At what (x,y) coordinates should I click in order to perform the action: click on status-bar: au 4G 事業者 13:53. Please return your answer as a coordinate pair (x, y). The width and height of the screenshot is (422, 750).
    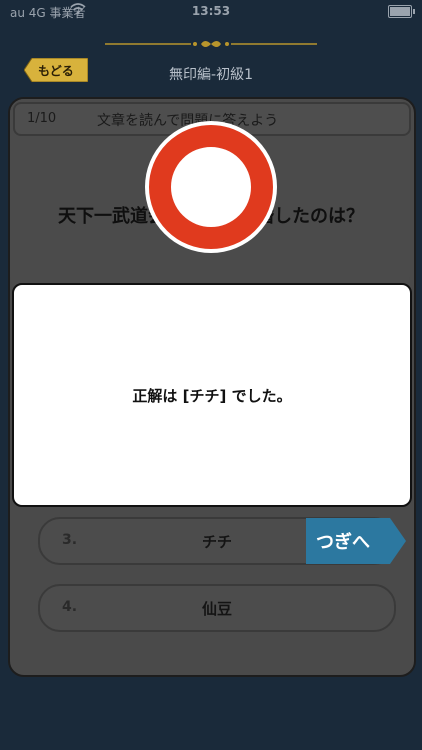
    Looking at the image, I should click on (211, 12).